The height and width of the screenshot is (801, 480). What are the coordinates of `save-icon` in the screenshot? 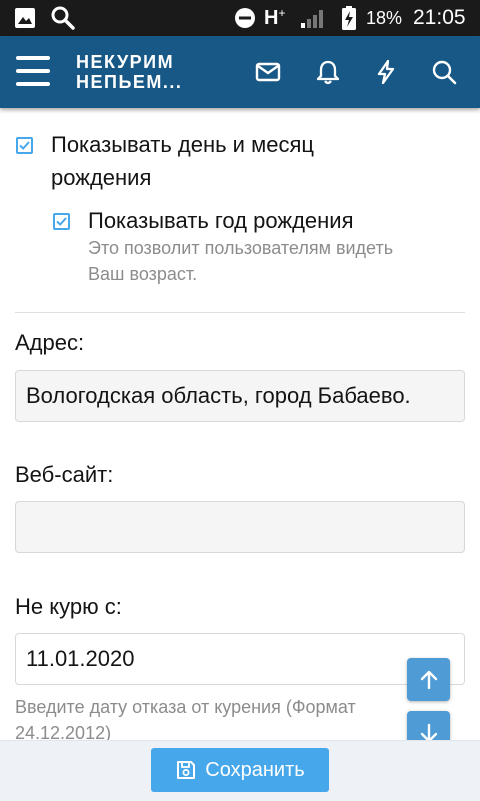 It's located at (186, 770).